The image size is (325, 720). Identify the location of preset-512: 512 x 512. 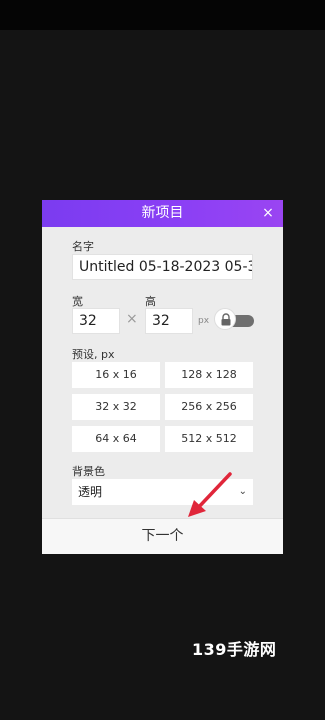
(209, 439).